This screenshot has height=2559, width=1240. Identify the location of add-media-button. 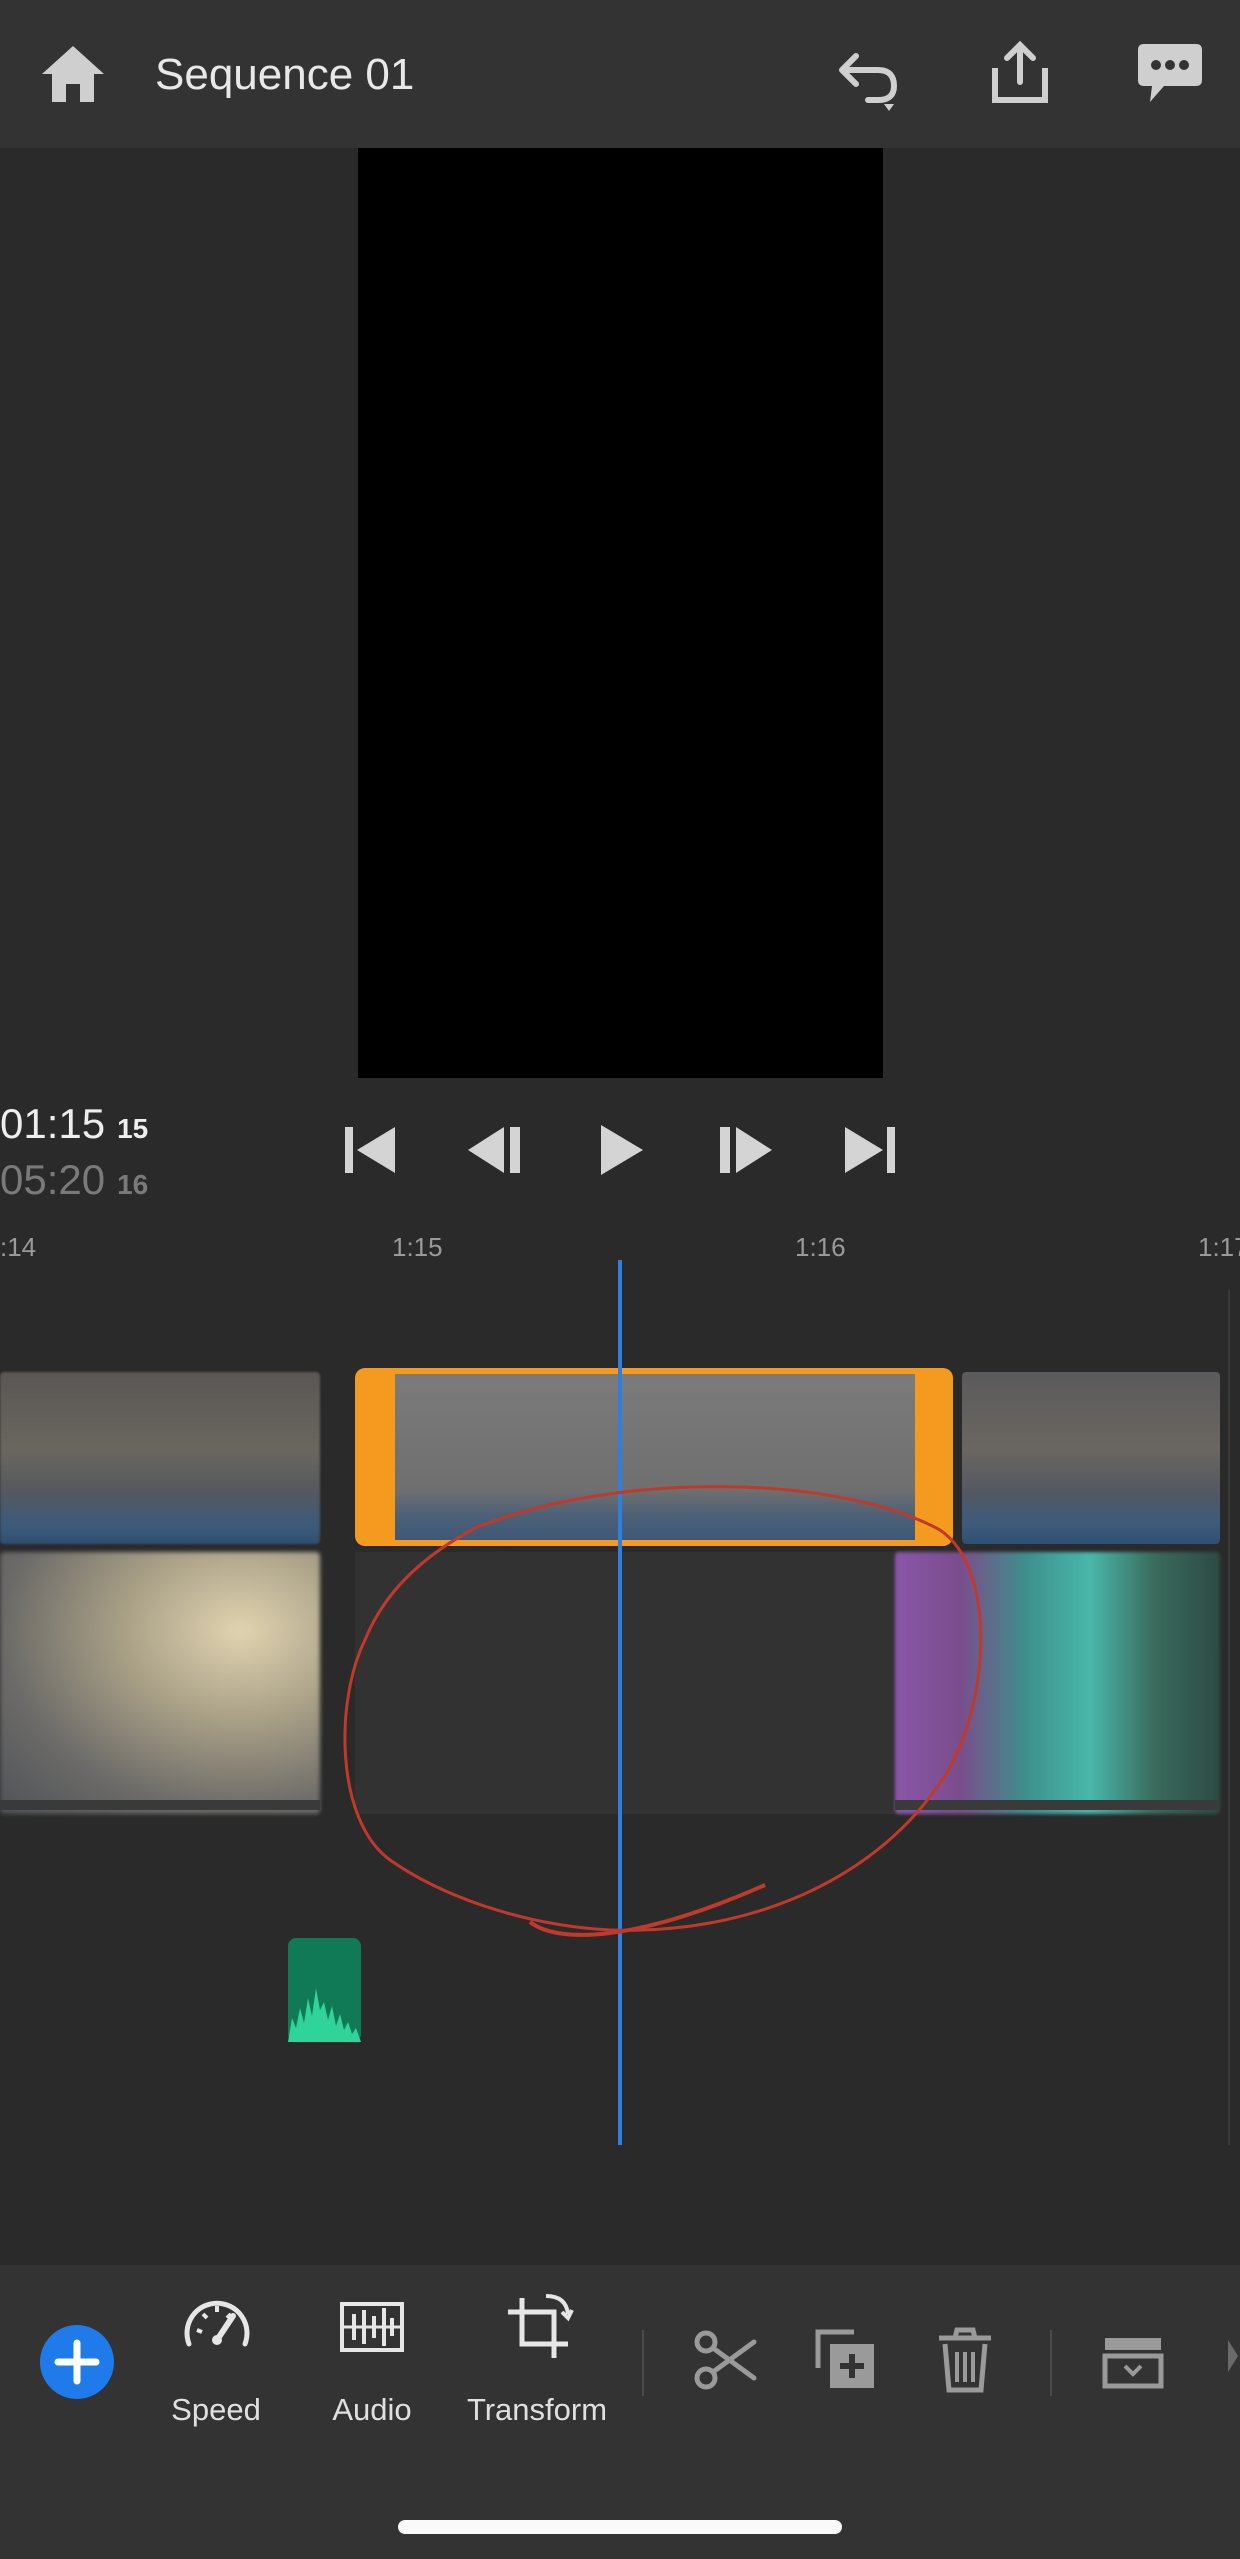
(77, 2362).